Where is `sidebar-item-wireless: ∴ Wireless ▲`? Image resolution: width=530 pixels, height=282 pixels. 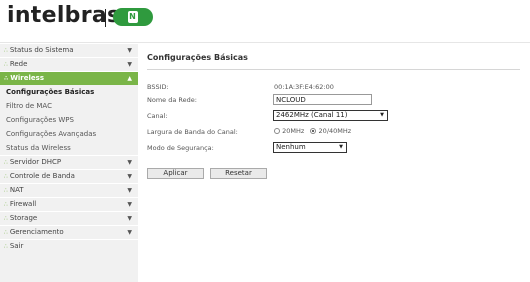
sidebar-item-wireless: ∴ Wireless ▲ is located at coordinates (69, 78).